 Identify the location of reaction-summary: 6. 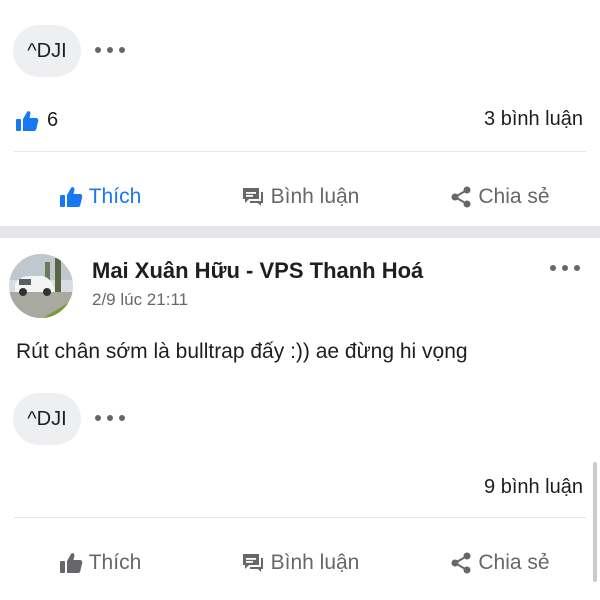
(36, 120).